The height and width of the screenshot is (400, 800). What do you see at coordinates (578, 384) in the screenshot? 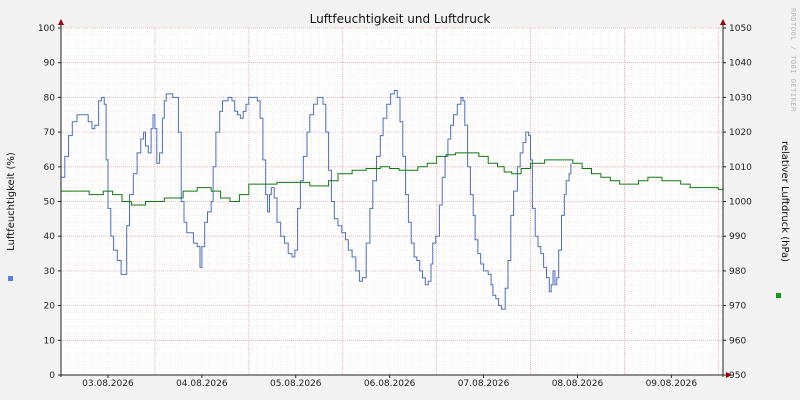
I see `x-tick-label: 08.08.2026` at bounding box center [578, 384].